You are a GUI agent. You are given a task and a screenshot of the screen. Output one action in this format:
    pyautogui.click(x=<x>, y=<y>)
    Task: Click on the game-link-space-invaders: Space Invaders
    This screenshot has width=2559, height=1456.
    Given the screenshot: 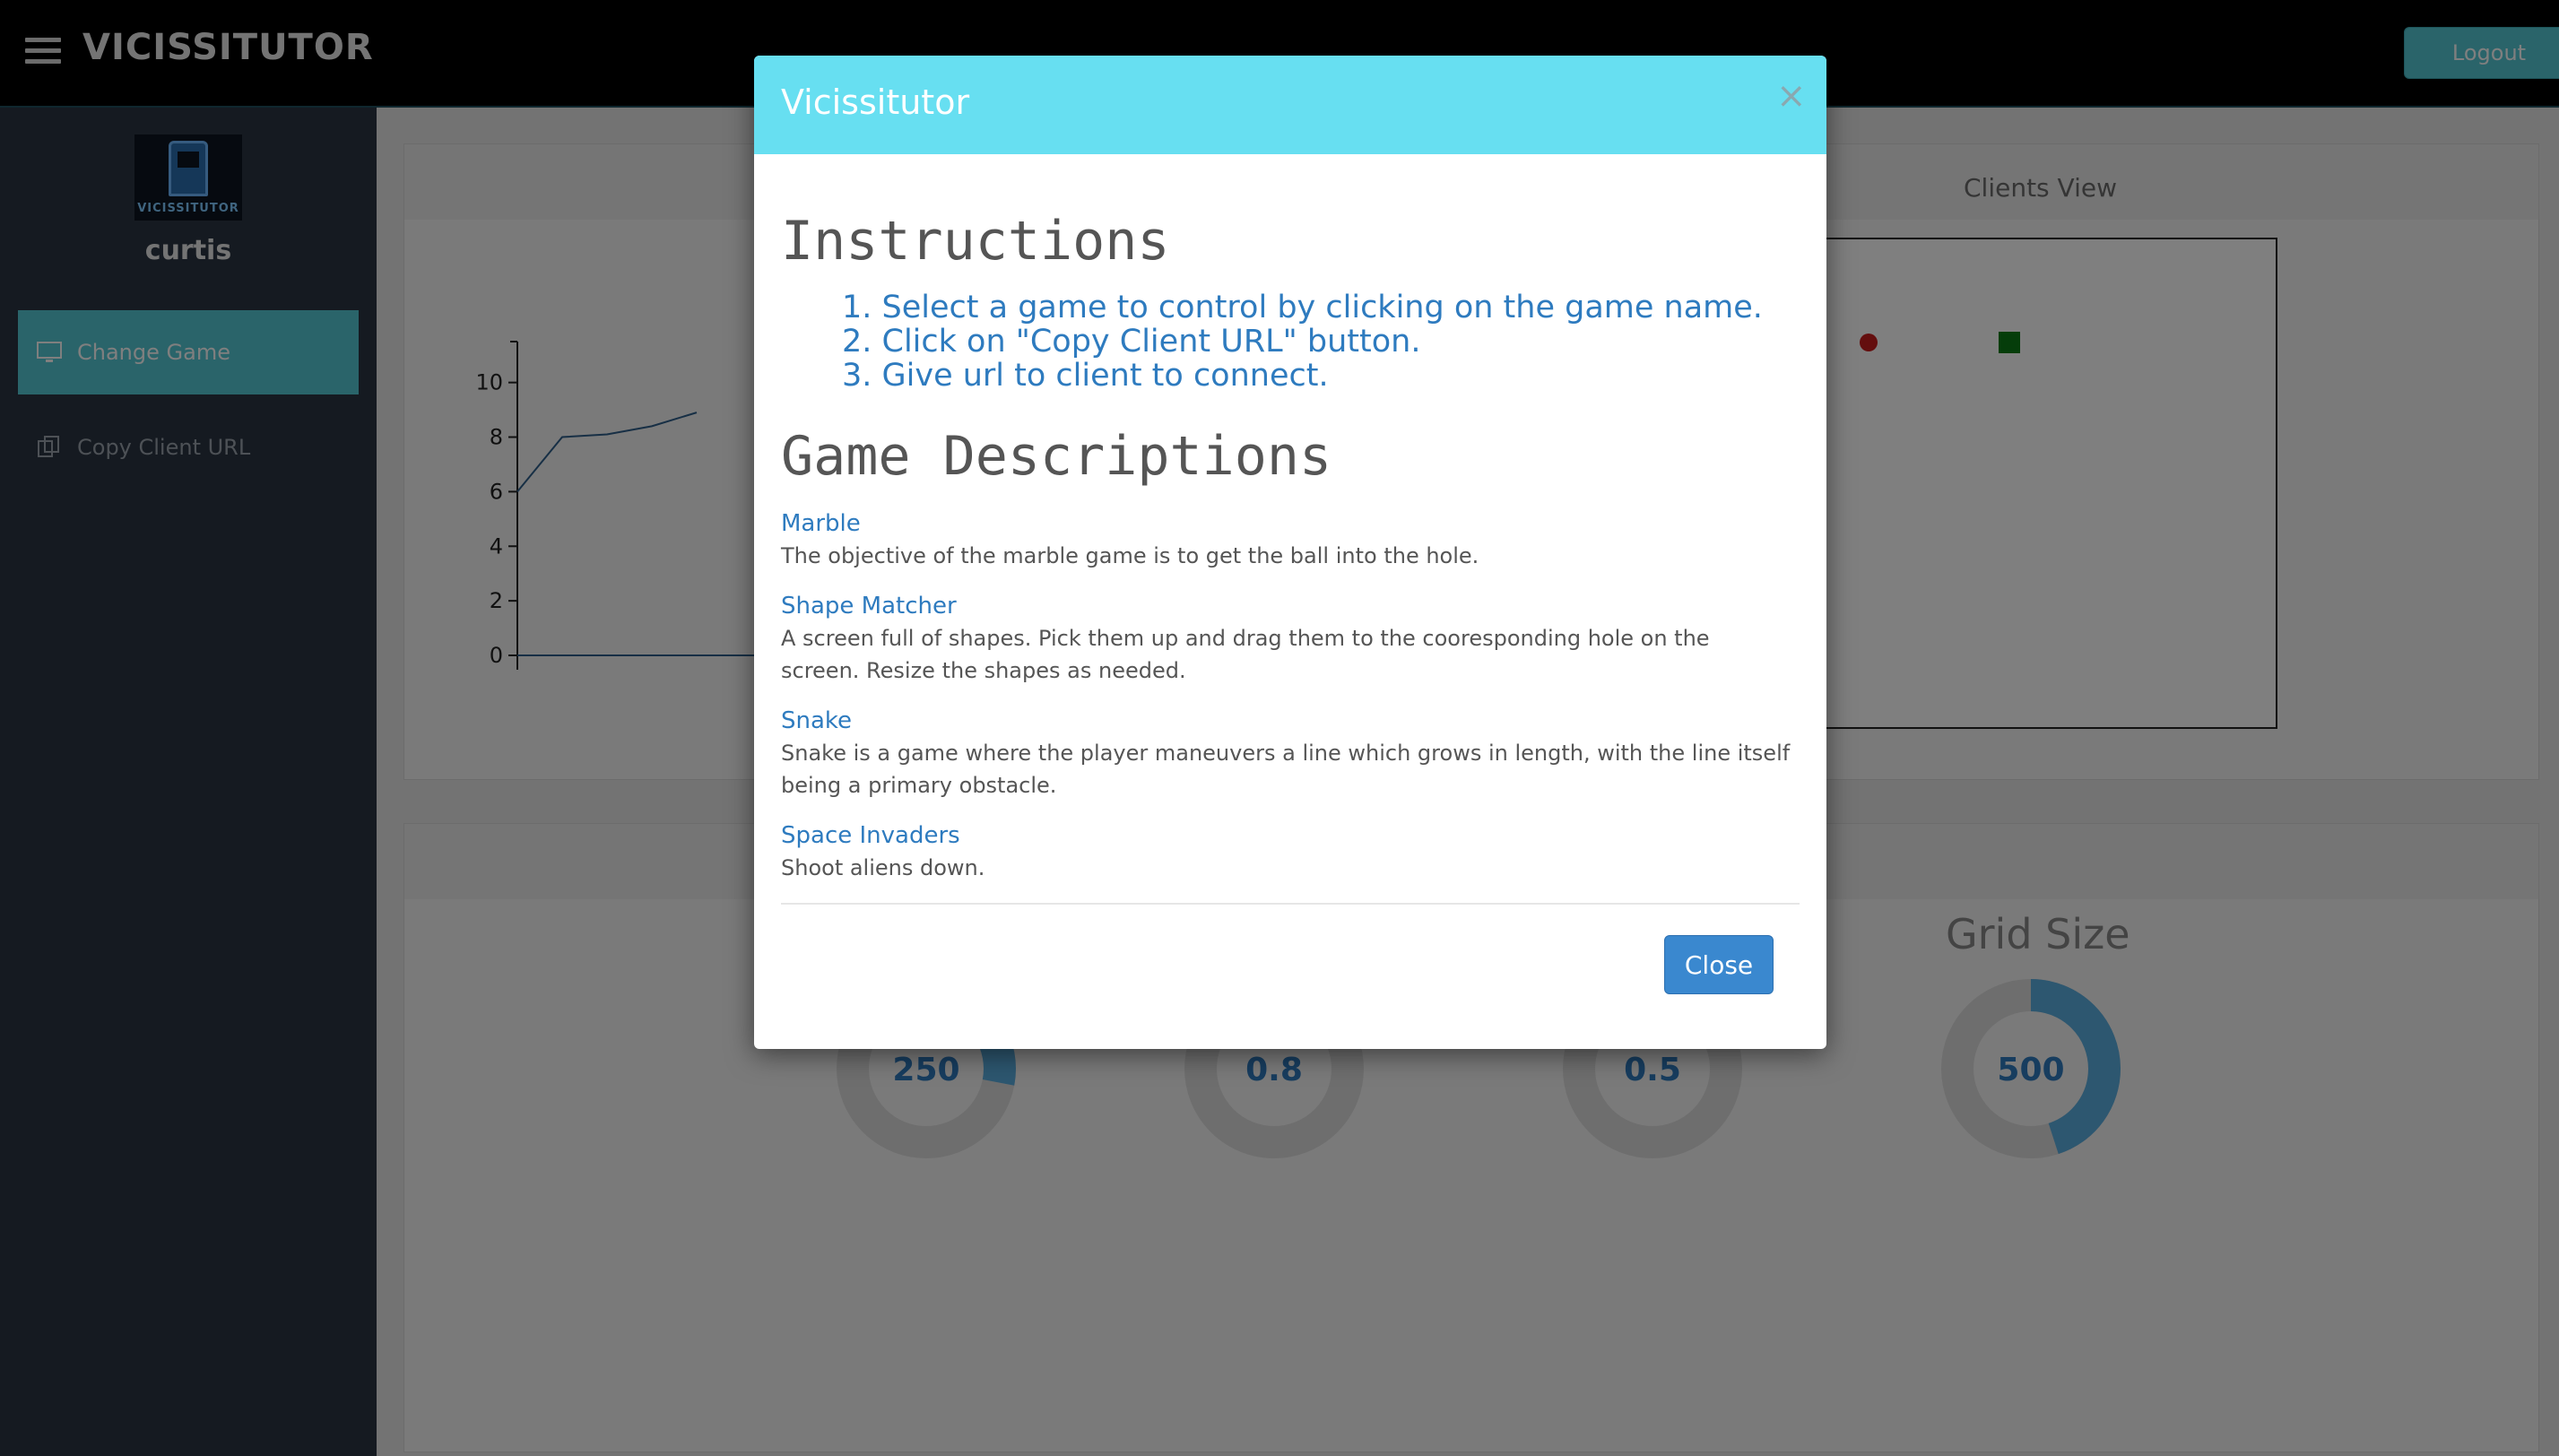 What is the action you would take?
    pyautogui.click(x=871, y=835)
    